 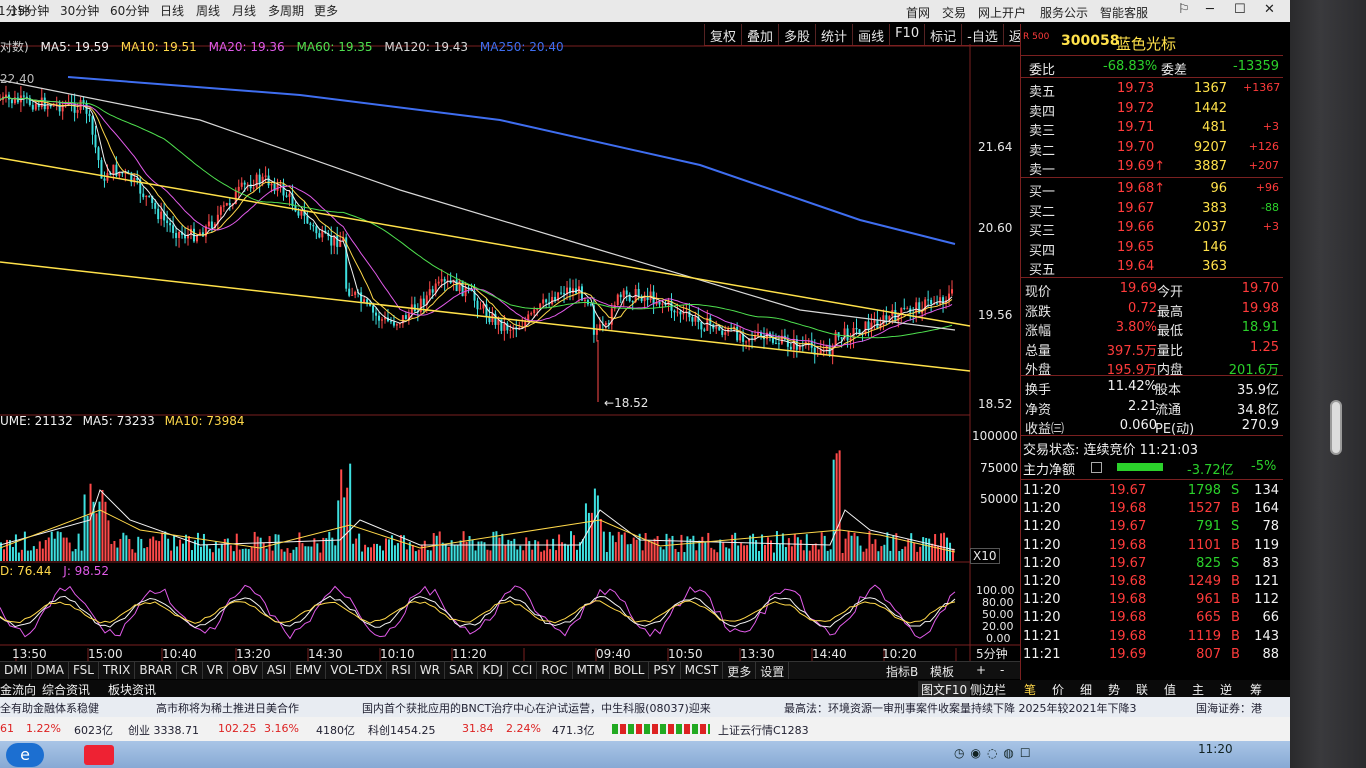 What do you see at coordinates (796, 34) in the screenshot?
I see `btn-multi: 多股` at bounding box center [796, 34].